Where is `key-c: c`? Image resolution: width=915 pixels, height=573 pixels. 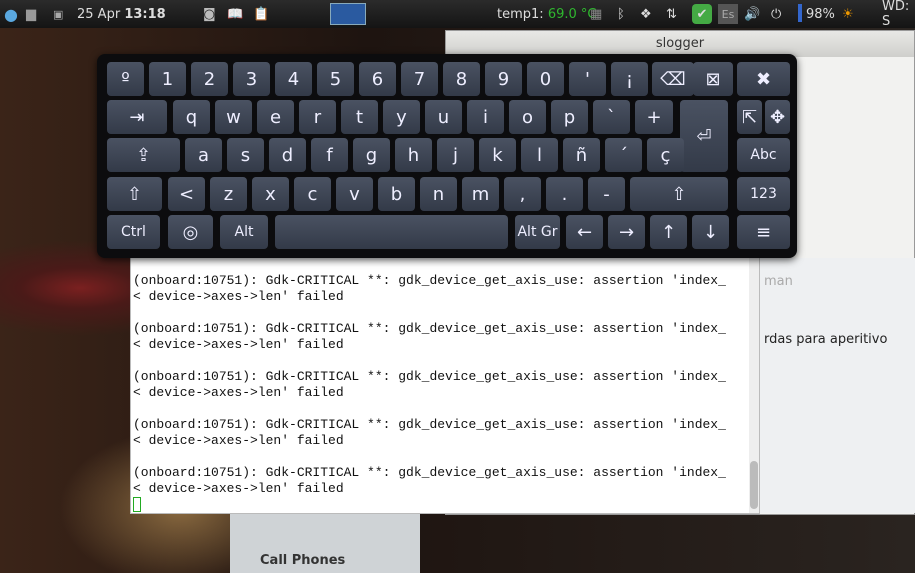
key-c: c is located at coordinates (312, 194).